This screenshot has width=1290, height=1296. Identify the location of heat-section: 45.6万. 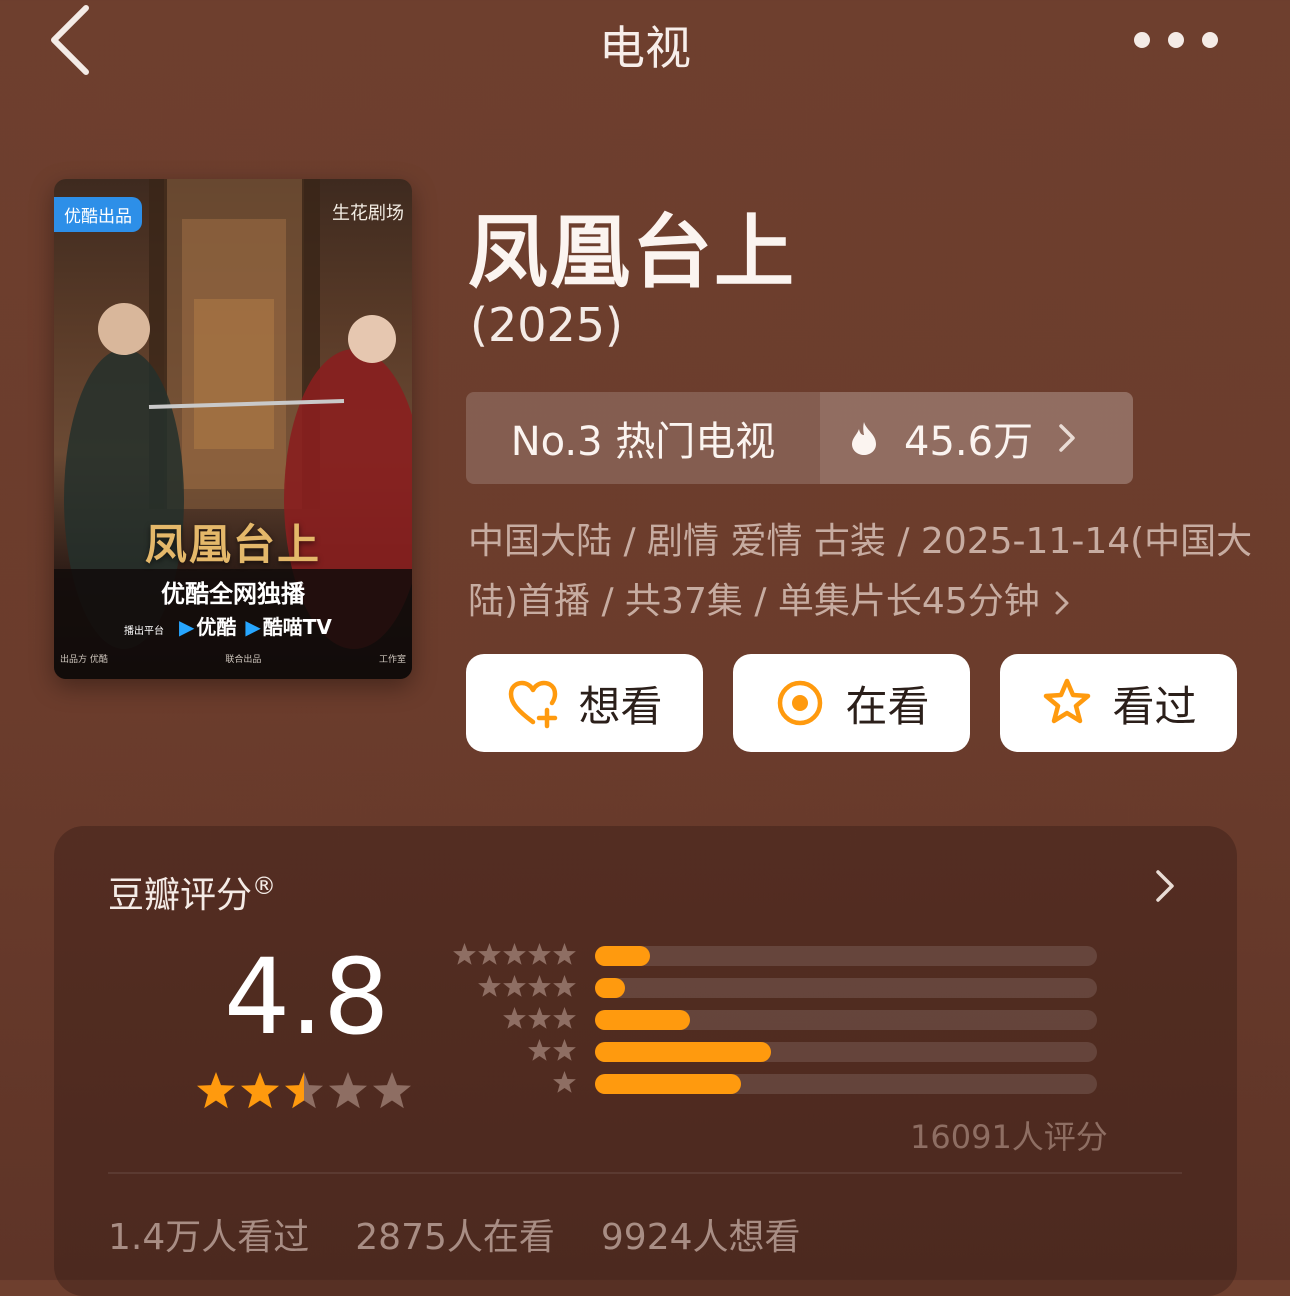
(976, 438).